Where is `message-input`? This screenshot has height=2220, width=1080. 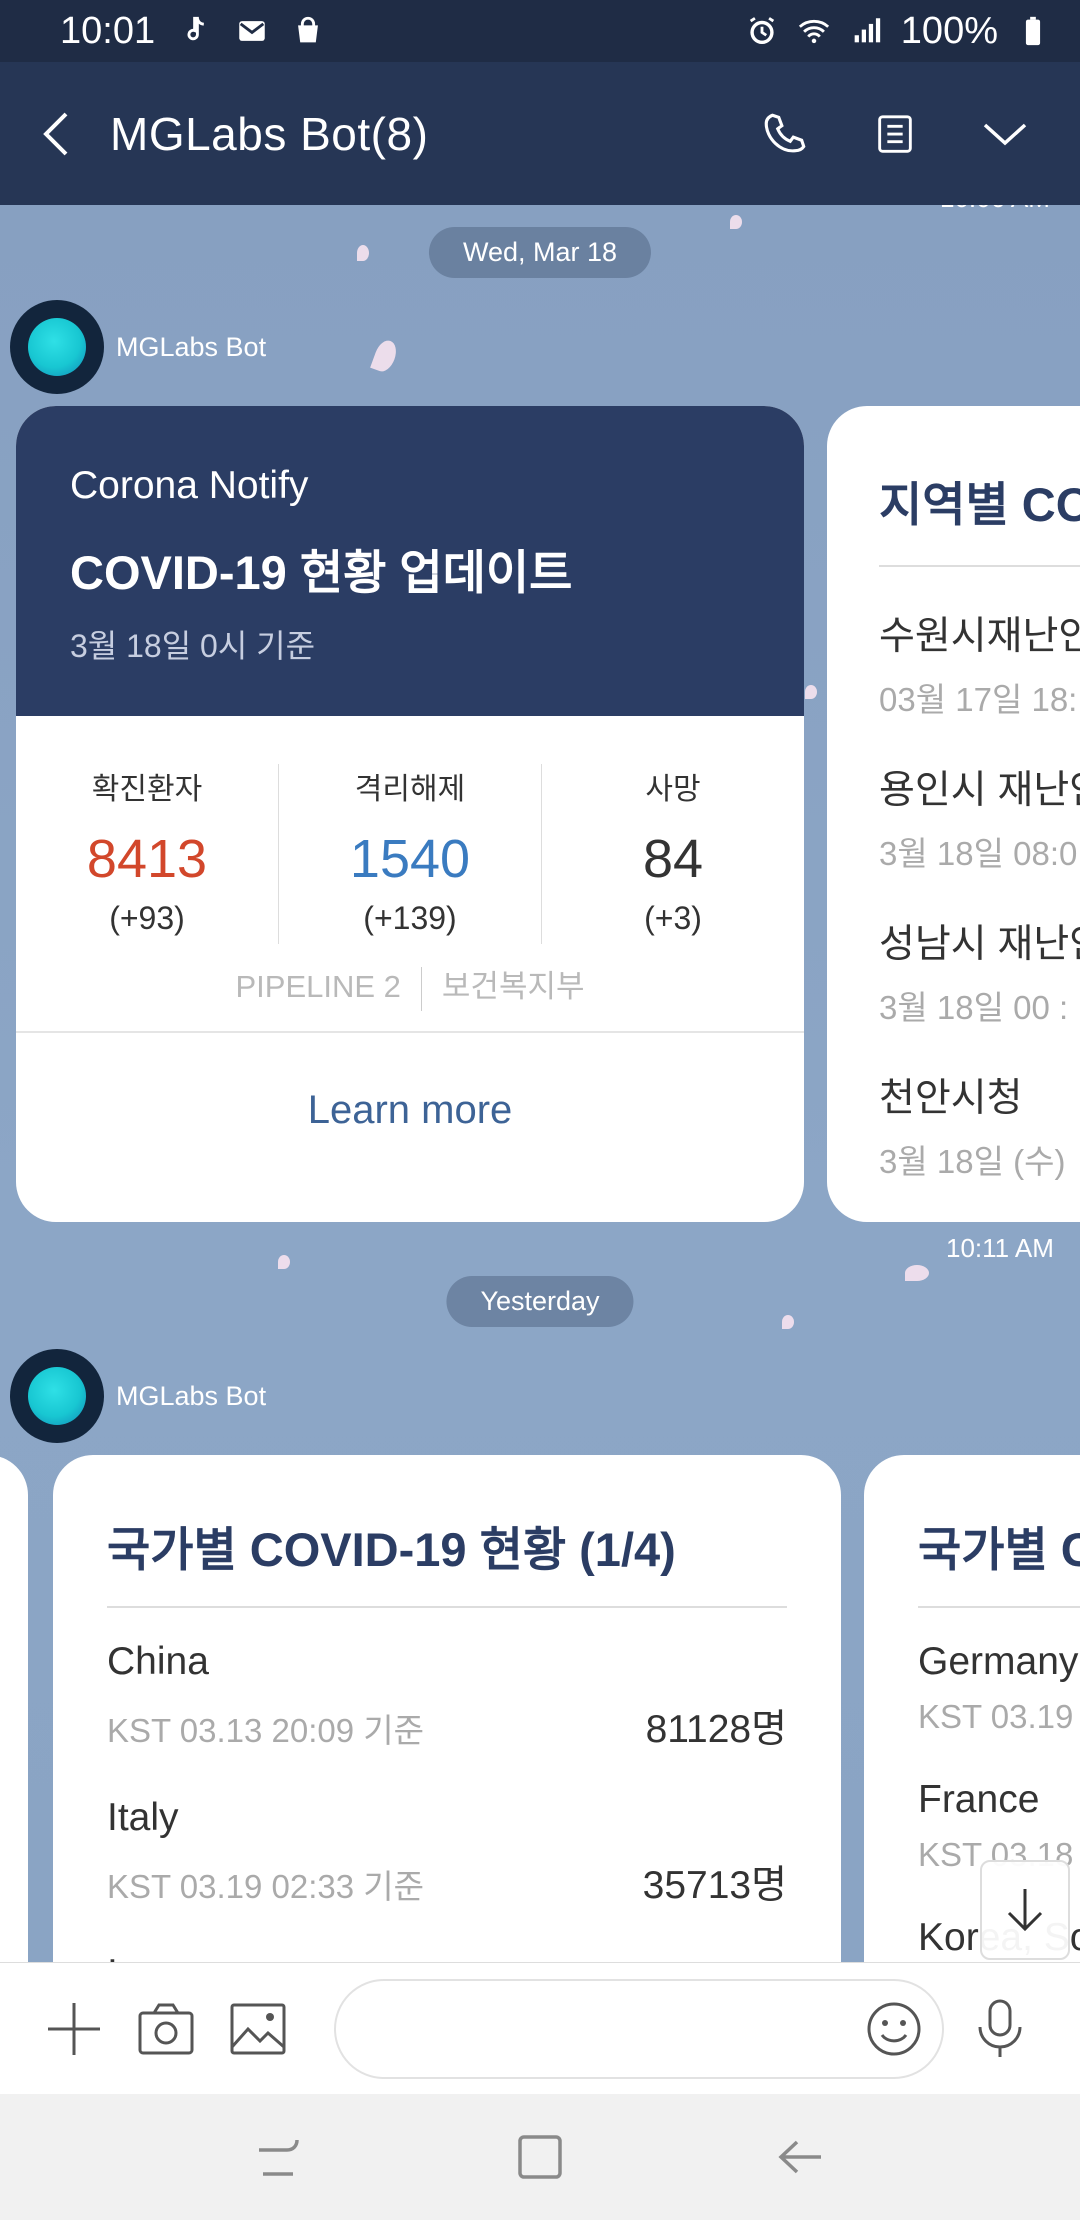 message-input is located at coordinates (616, 2028).